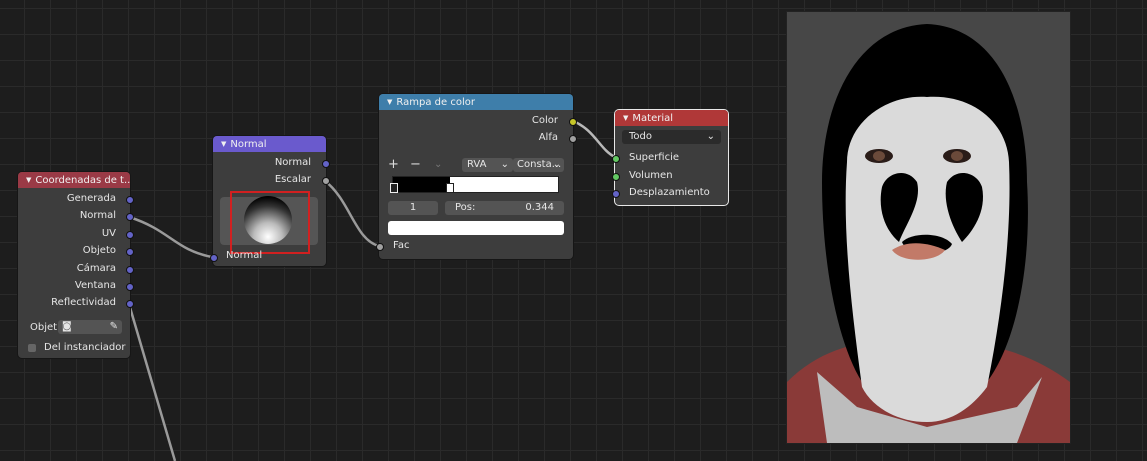  I want to click on input-normal-label: Normal, so click(244, 255).